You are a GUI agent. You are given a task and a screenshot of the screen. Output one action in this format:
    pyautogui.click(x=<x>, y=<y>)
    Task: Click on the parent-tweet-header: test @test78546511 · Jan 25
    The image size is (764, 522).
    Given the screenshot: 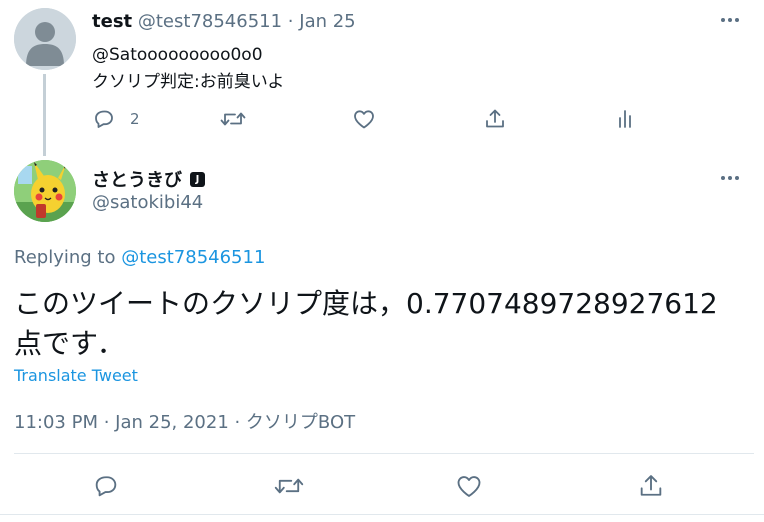 What is the action you would take?
    pyautogui.click(x=224, y=21)
    